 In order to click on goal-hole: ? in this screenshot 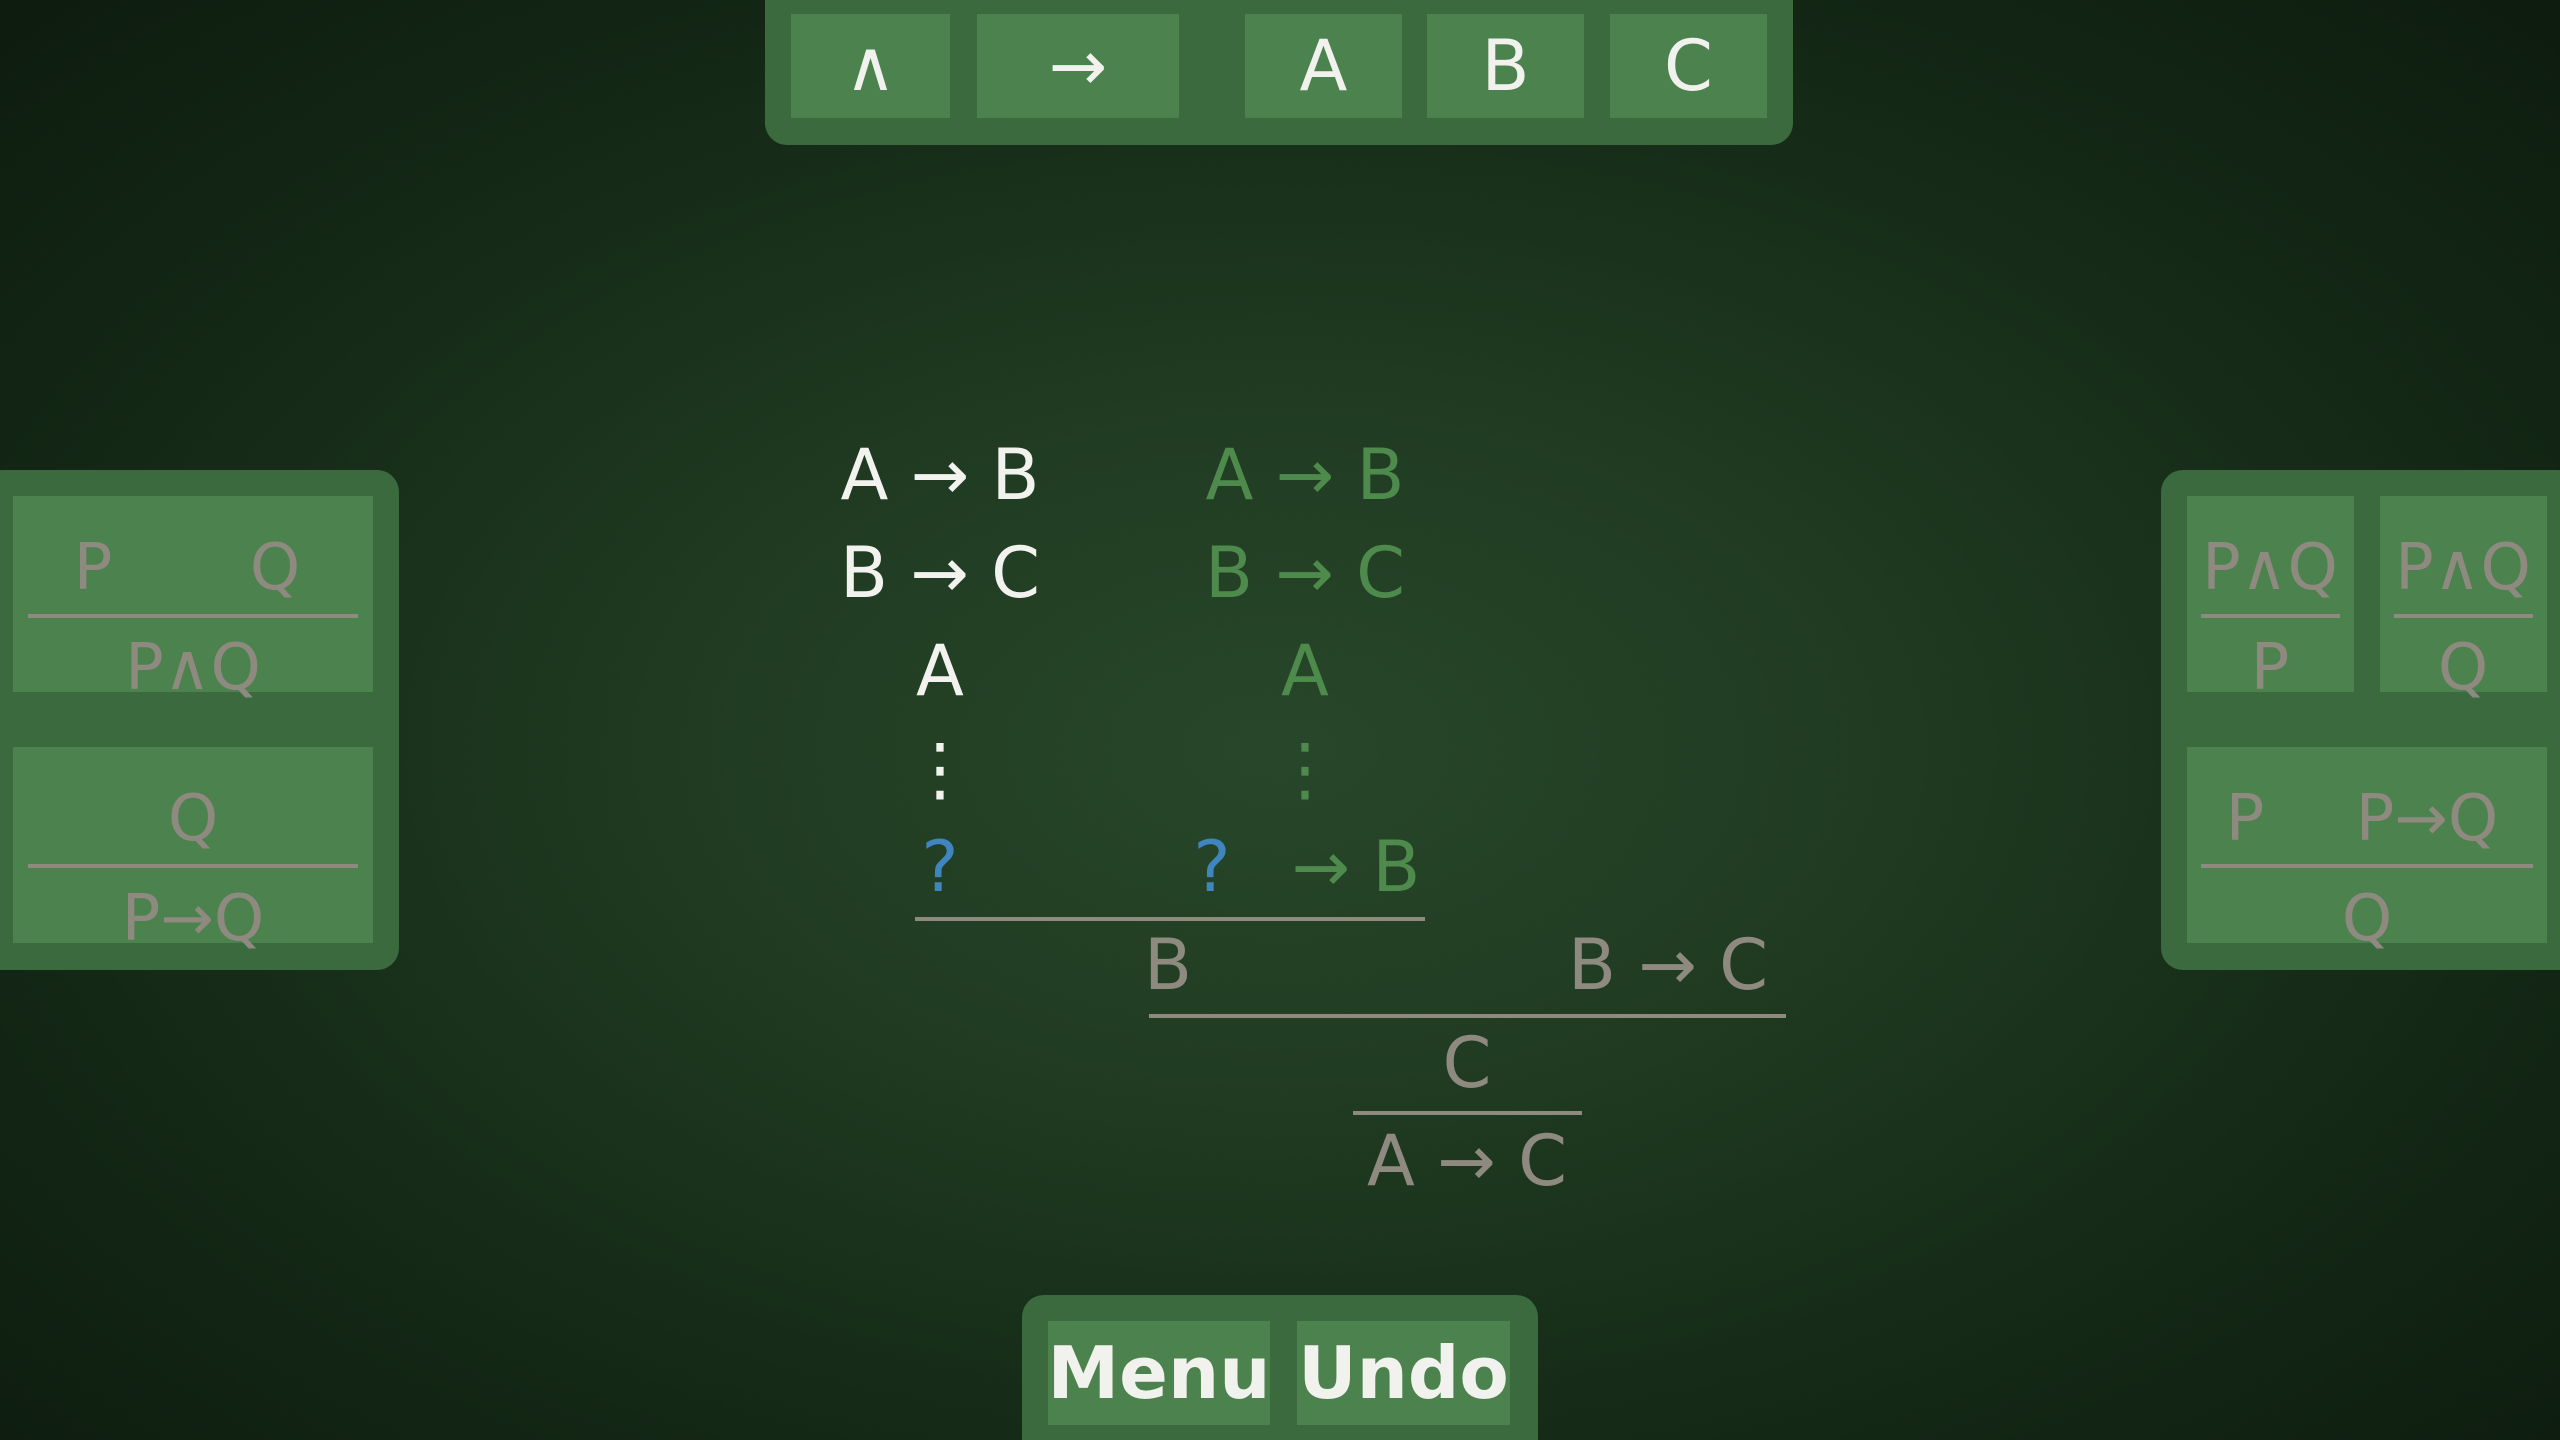, I will do `click(939, 867)`.